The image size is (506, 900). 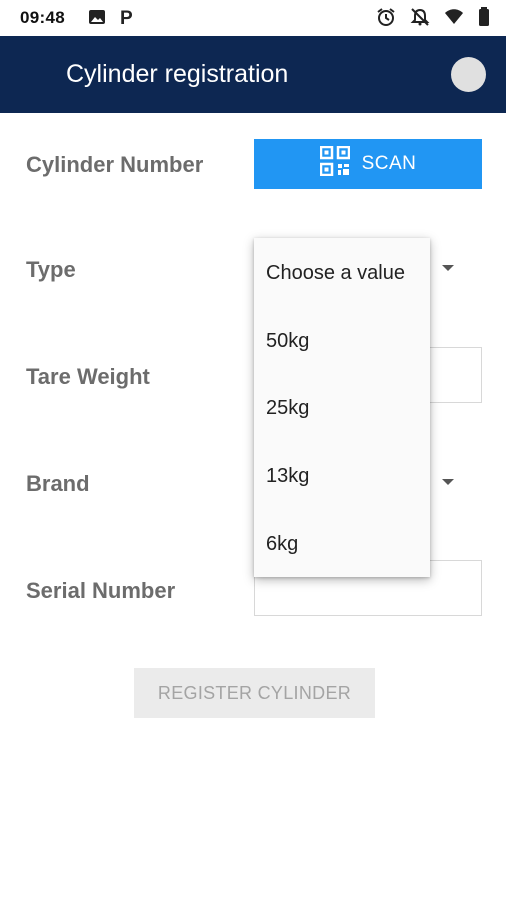 What do you see at coordinates (342, 407) in the screenshot?
I see `type-dropdown-menu: Choose a value 50kg 25kg 13kg 6kg` at bounding box center [342, 407].